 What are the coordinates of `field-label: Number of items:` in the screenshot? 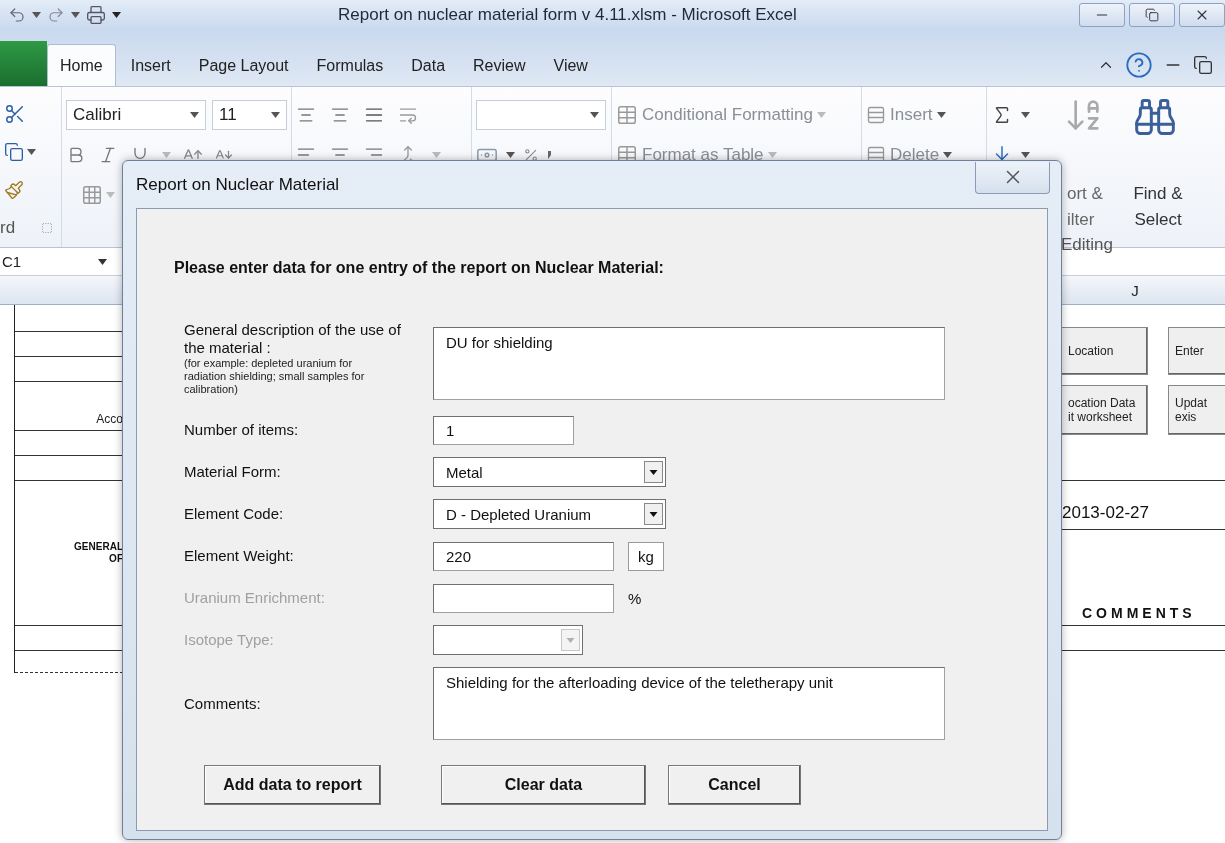 It's located at (242, 430).